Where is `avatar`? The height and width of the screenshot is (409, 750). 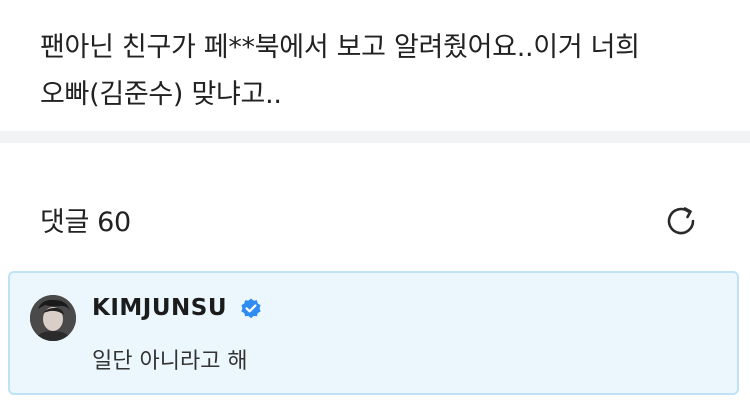
avatar is located at coordinates (53, 318).